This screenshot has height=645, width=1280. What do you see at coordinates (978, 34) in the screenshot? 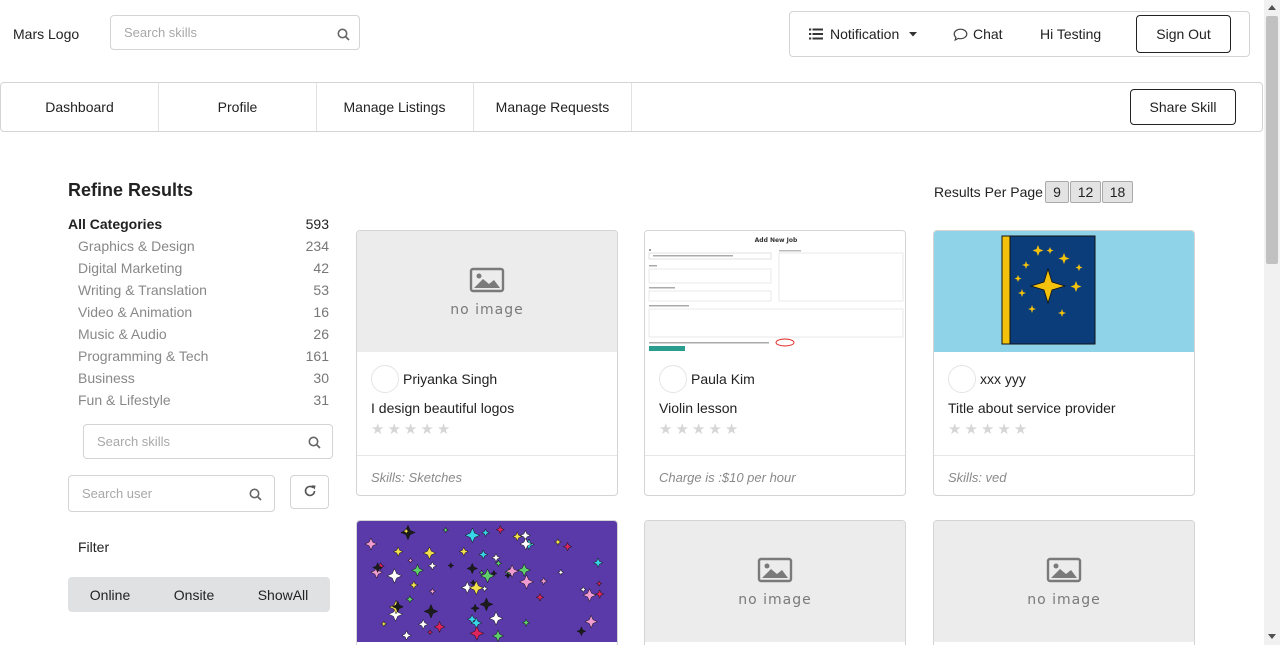
I see `chat-link: Chat` at bounding box center [978, 34].